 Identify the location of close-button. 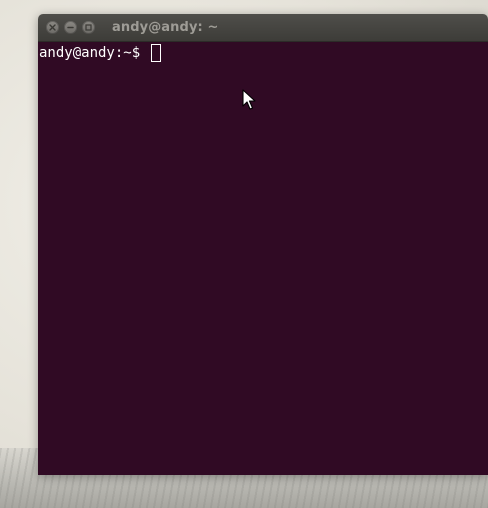
(52, 27).